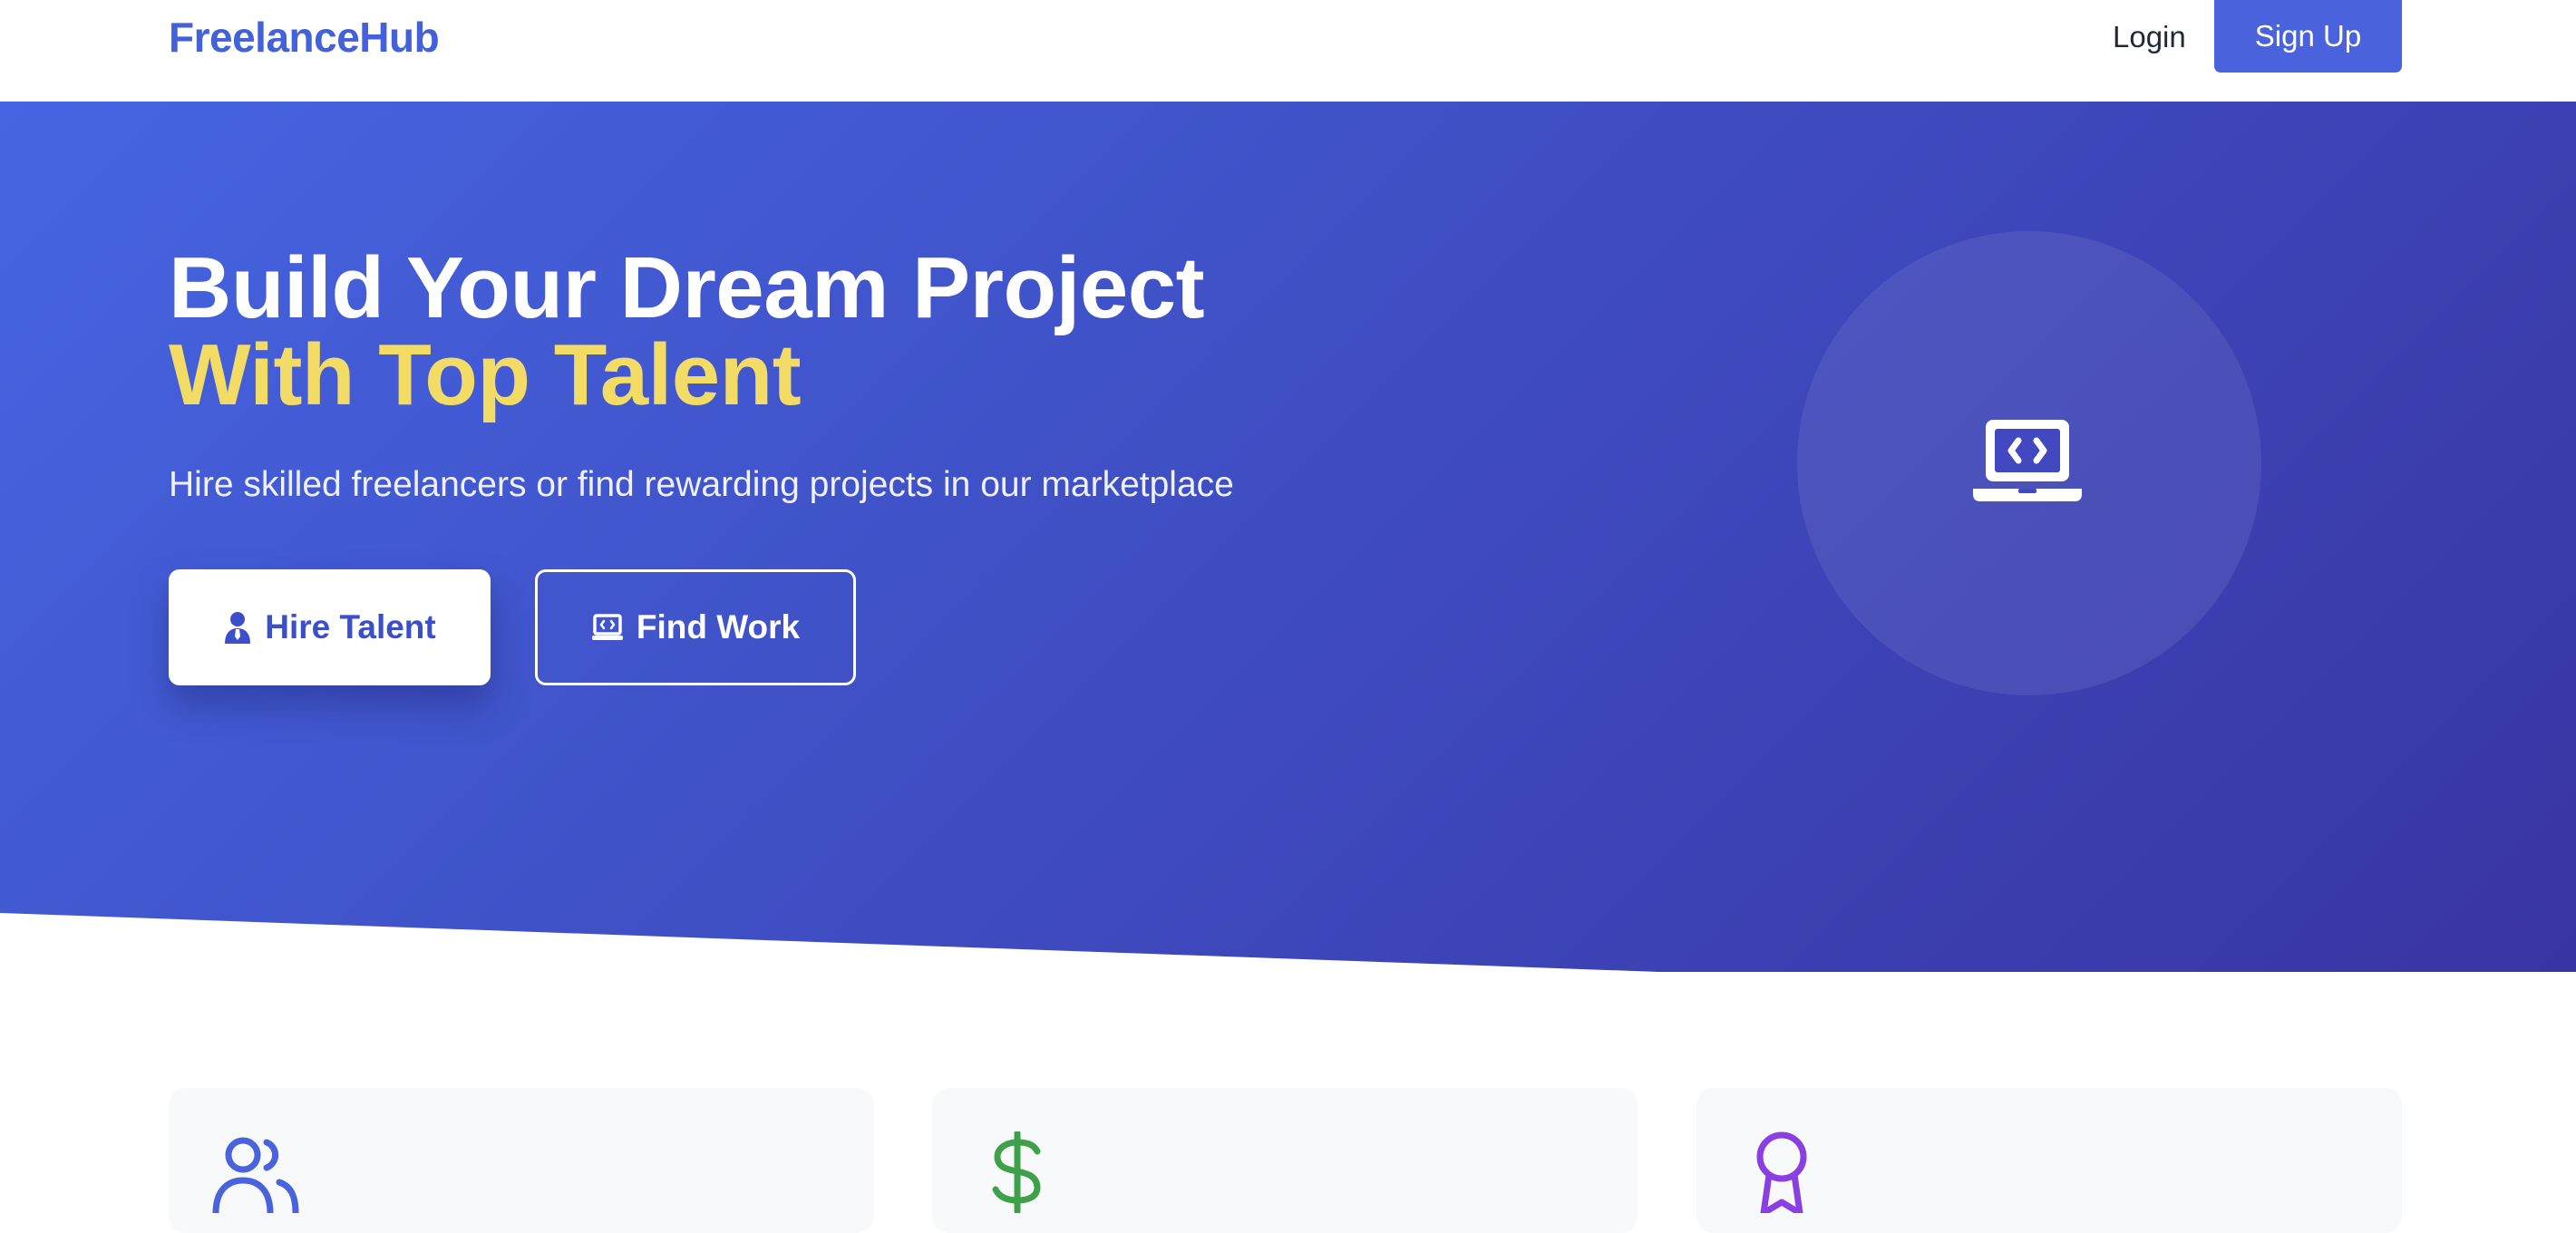 Image resolution: width=2576 pixels, height=1233 pixels. Describe the element at coordinates (304, 37) in the screenshot. I see `brand-logo: FreelanceHub` at that location.